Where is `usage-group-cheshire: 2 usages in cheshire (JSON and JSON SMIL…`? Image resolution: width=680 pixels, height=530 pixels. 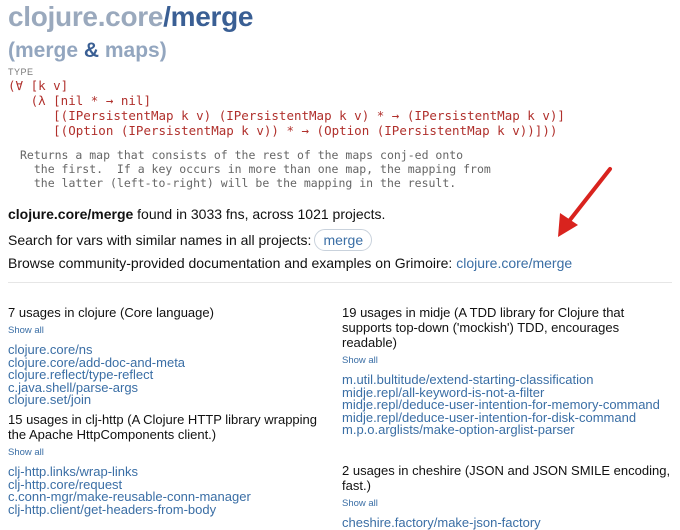
usage-group-cheshire: 2 usages in cheshire (JSON and JSON SMIL… is located at coordinates (507, 496).